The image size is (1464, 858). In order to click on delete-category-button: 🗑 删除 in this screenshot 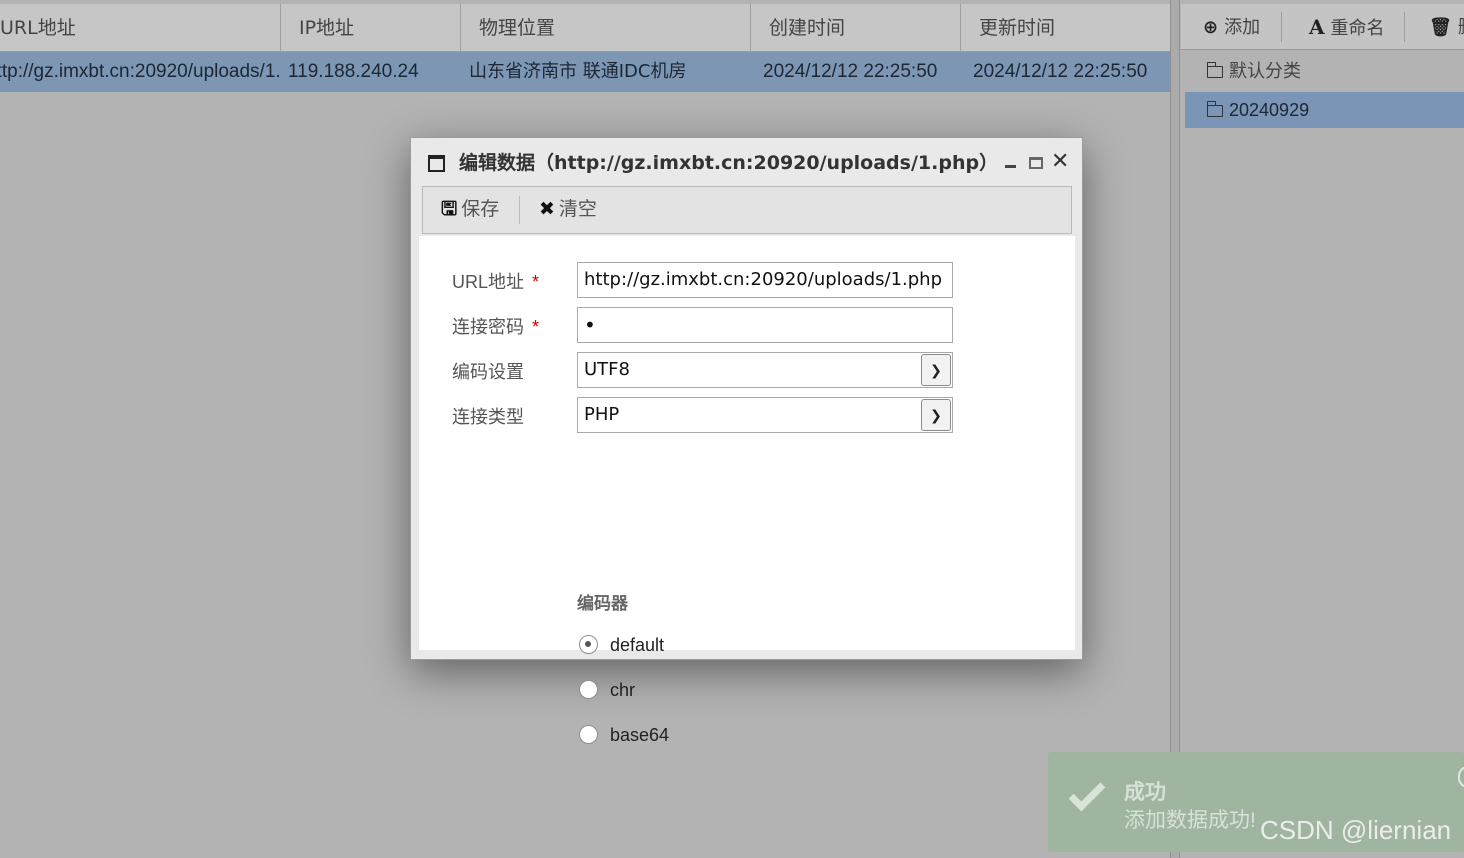, I will do `click(1446, 27)`.